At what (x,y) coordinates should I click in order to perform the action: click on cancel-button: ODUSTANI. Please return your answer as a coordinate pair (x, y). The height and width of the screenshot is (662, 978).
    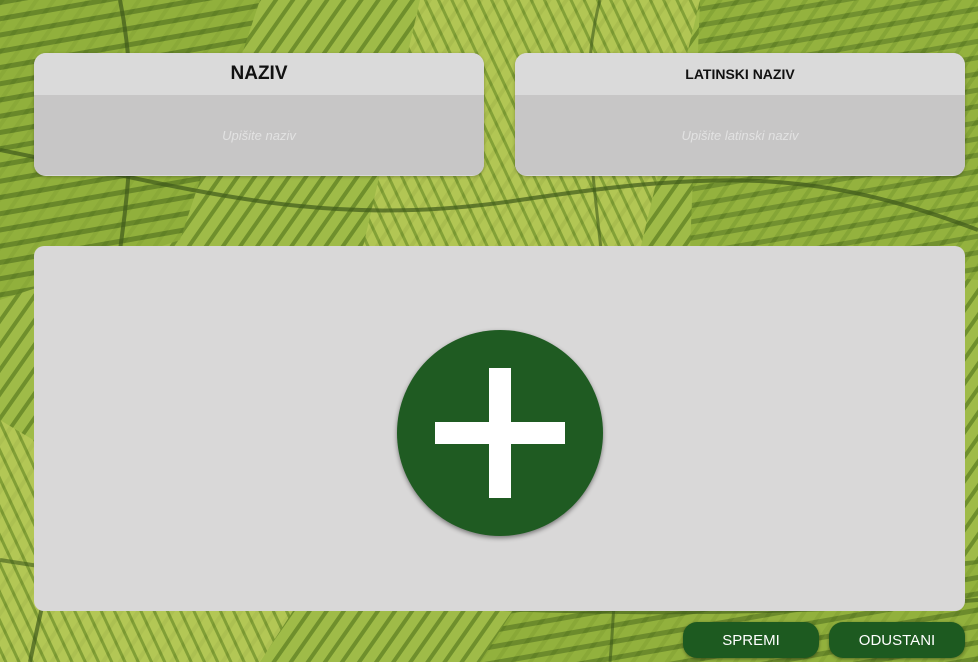
    Looking at the image, I should click on (897, 640).